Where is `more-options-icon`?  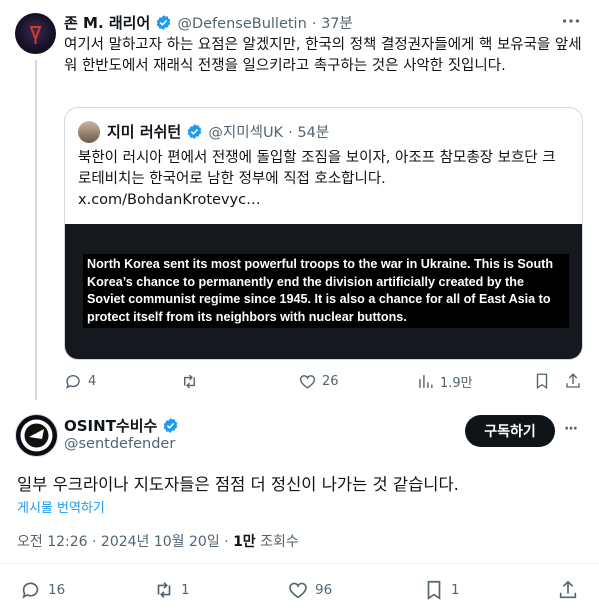
more-options-icon is located at coordinates (571, 23).